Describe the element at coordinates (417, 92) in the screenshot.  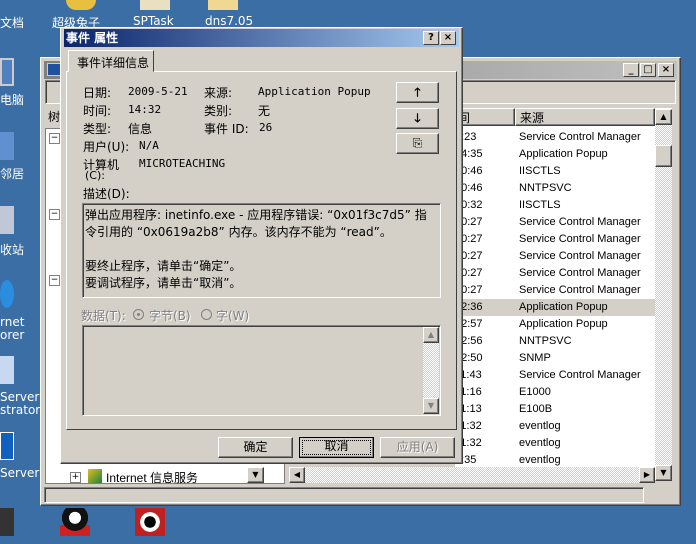
I see `previous-event-button: 🡑` at that location.